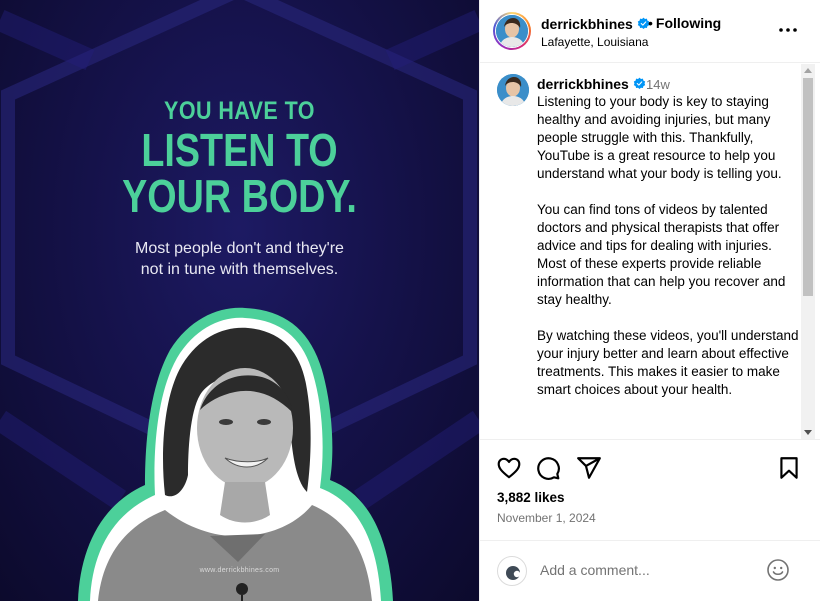 The width and height of the screenshot is (820, 601). What do you see at coordinates (587, 24) in the screenshot?
I see `author-username: derrickbhines` at bounding box center [587, 24].